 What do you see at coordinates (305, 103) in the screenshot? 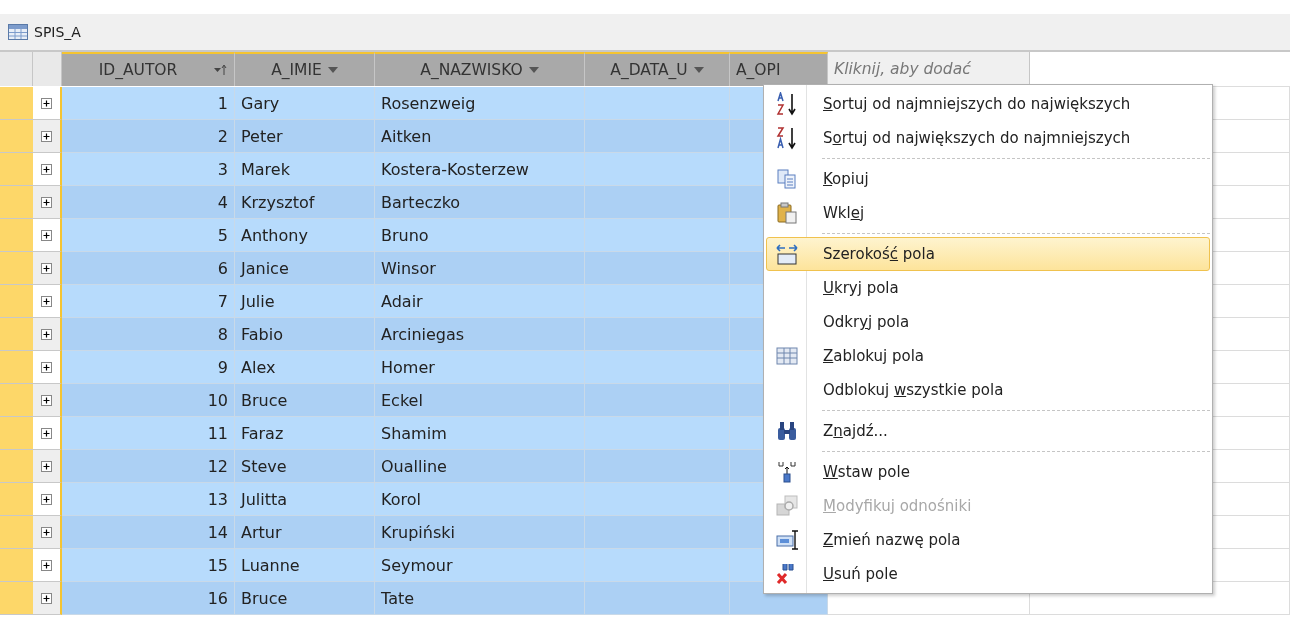
I see `table-cell: Gary` at bounding box center [305, 103].